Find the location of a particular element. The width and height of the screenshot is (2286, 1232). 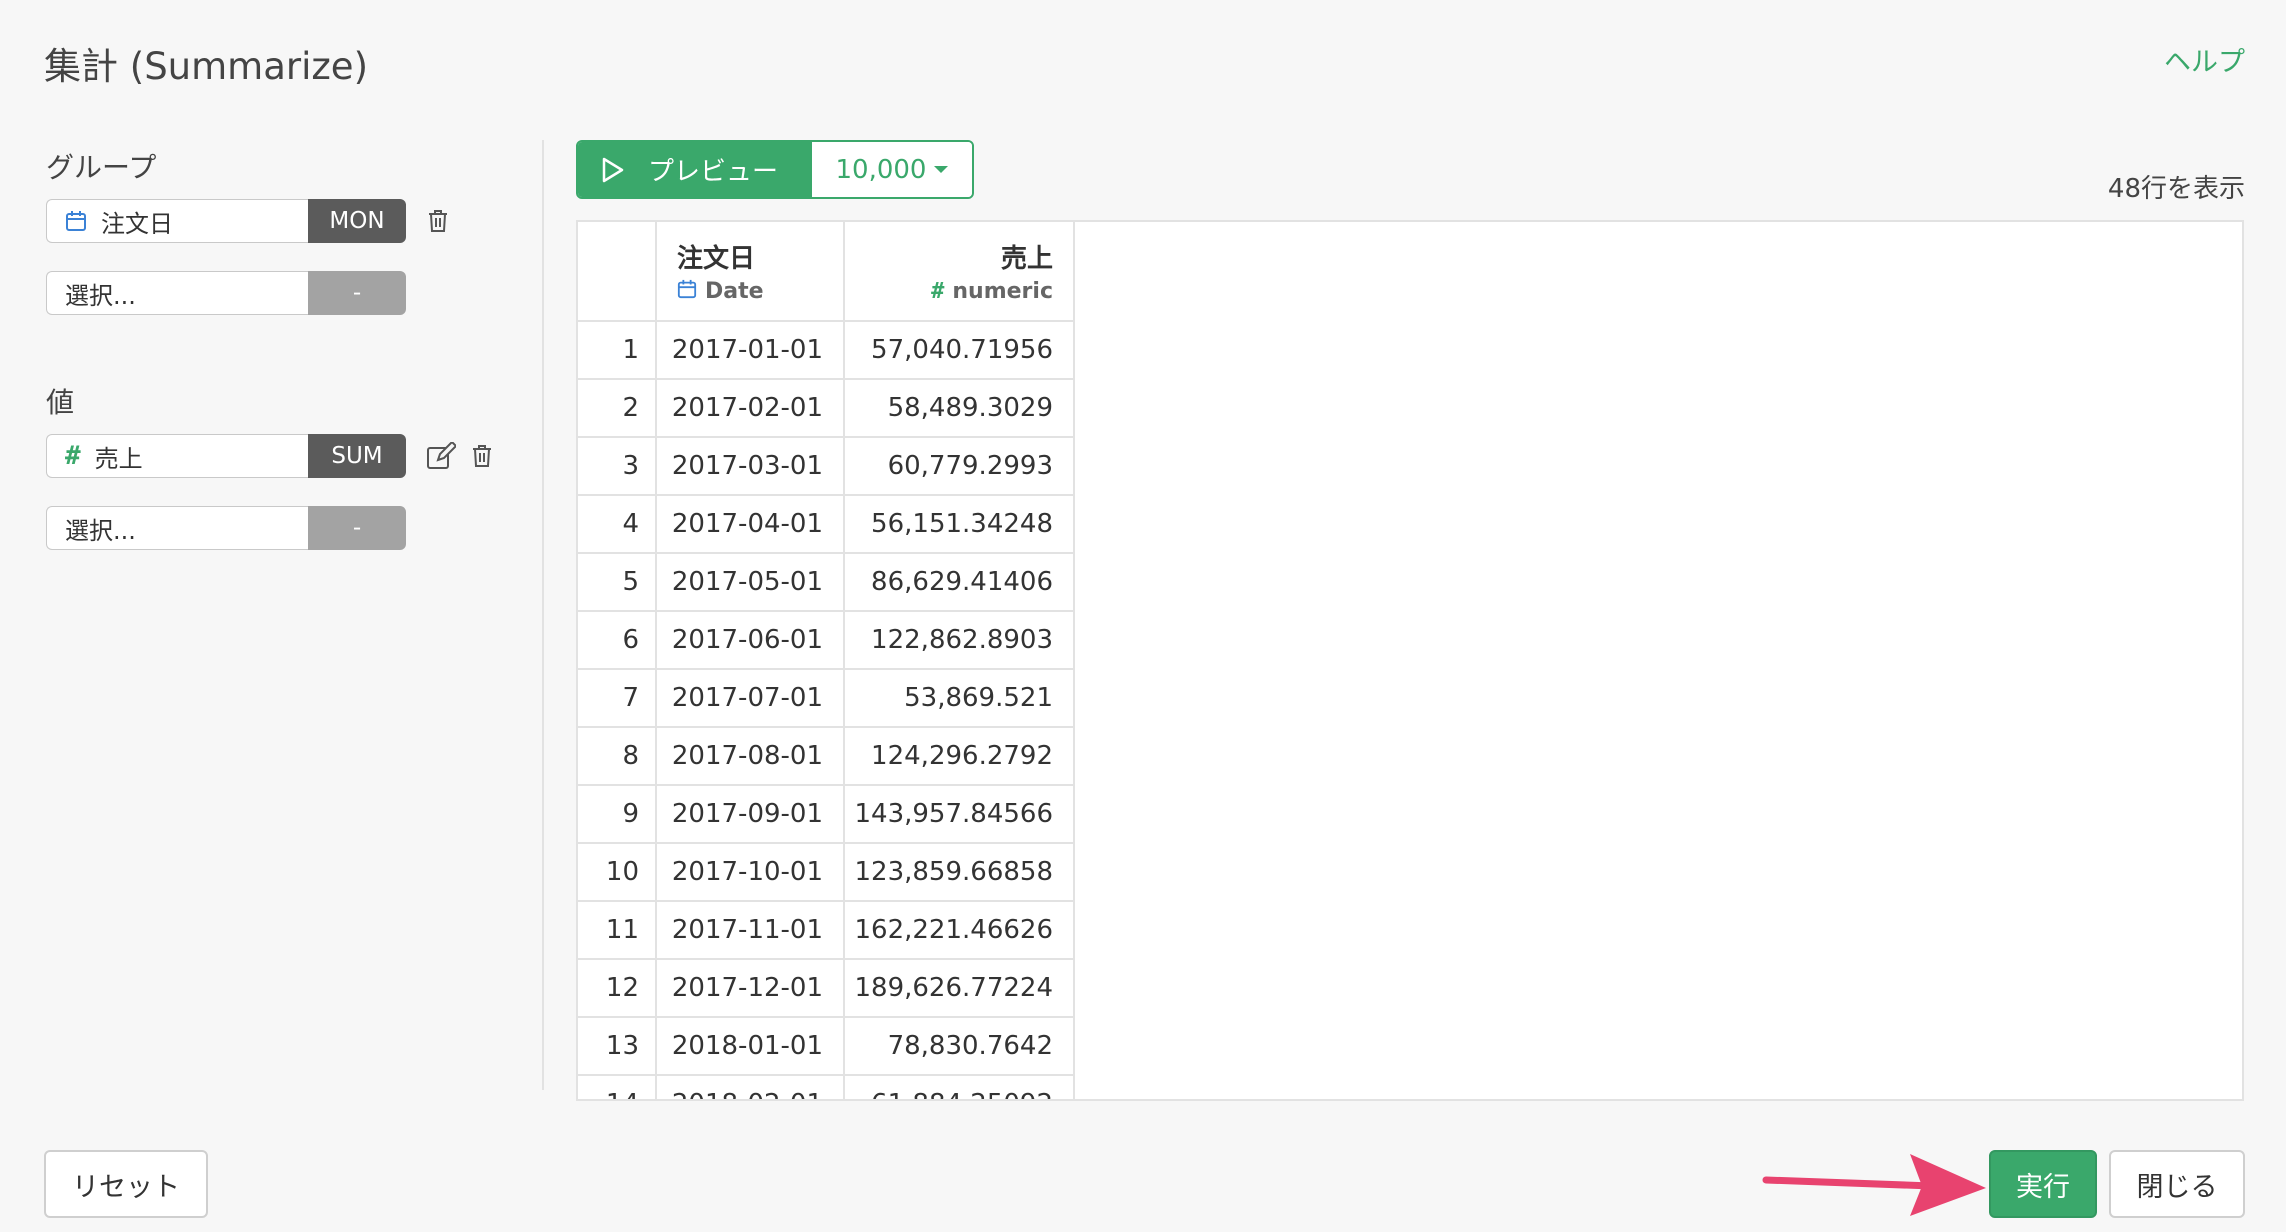

sales-cell: 123,859.66858 is located at coordinates (959, 872).